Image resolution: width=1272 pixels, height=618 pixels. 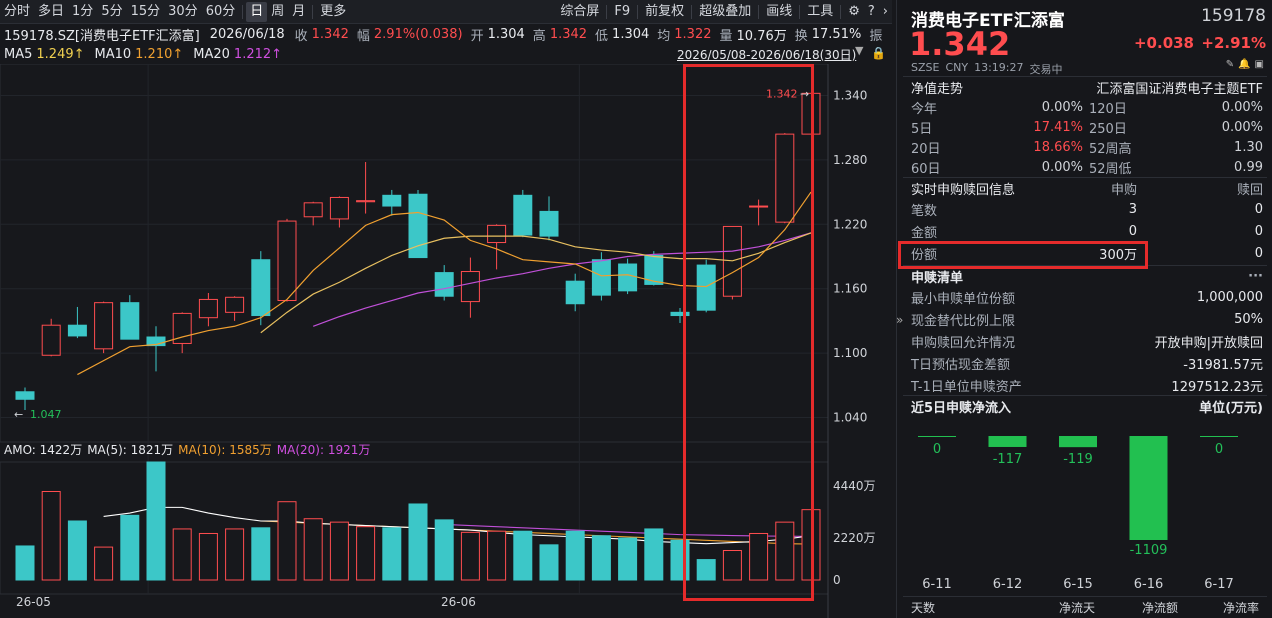 What do you see at coordinates (693, 34) in the screenshot?
I see `avg-value: 1.322` at bounding box center [693, 34].